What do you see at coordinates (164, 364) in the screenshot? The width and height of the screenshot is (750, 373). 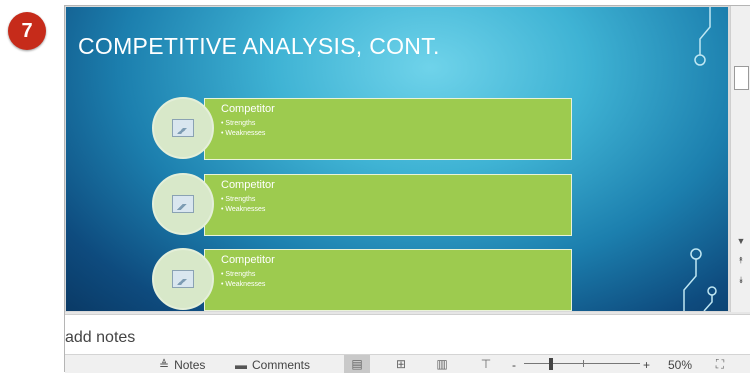 I see `notes-icon: ≜` at bounding box center [164, 364].